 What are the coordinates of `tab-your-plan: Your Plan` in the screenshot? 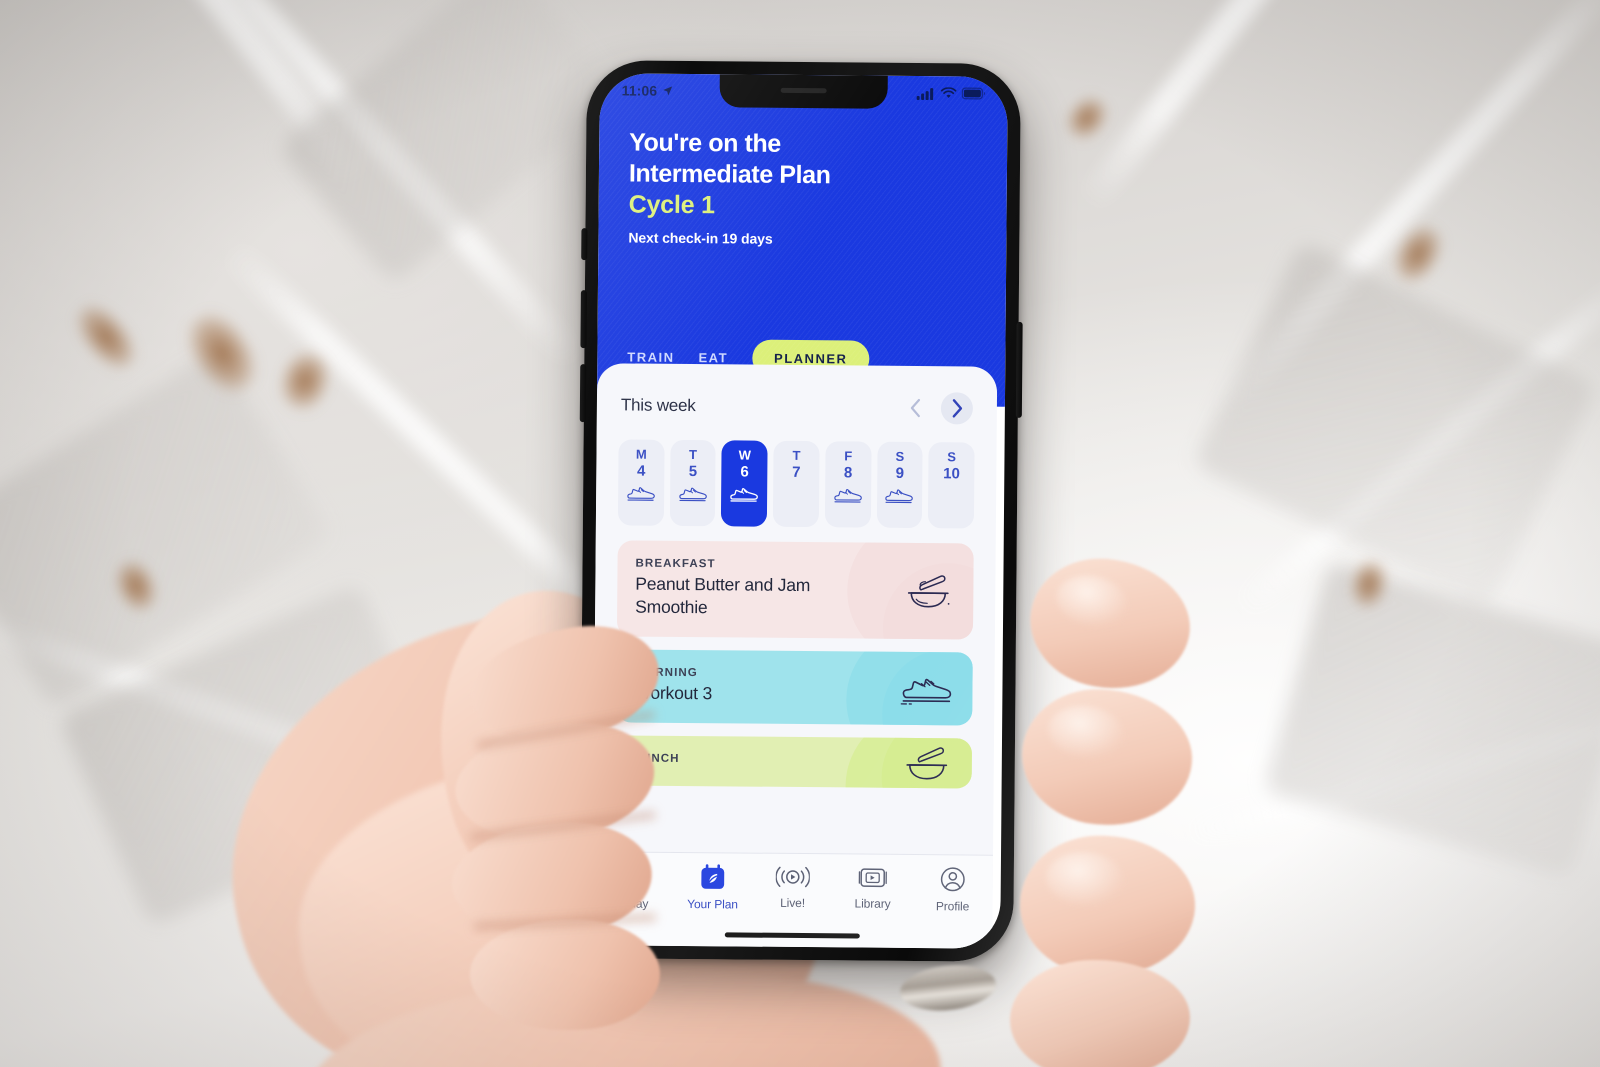 It's located at (713, 887).